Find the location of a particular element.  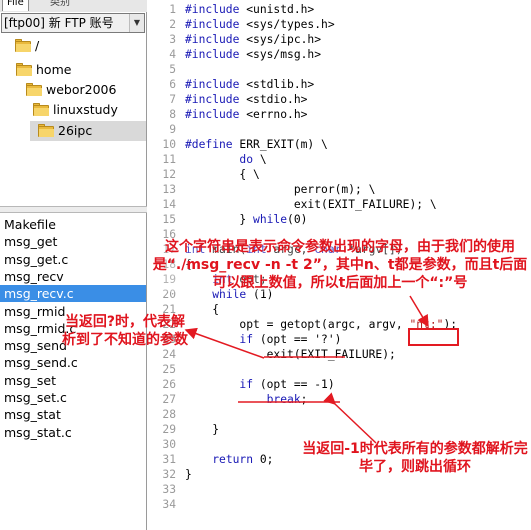

file-list-item: msg_recv is located at coordinates (73, 276).